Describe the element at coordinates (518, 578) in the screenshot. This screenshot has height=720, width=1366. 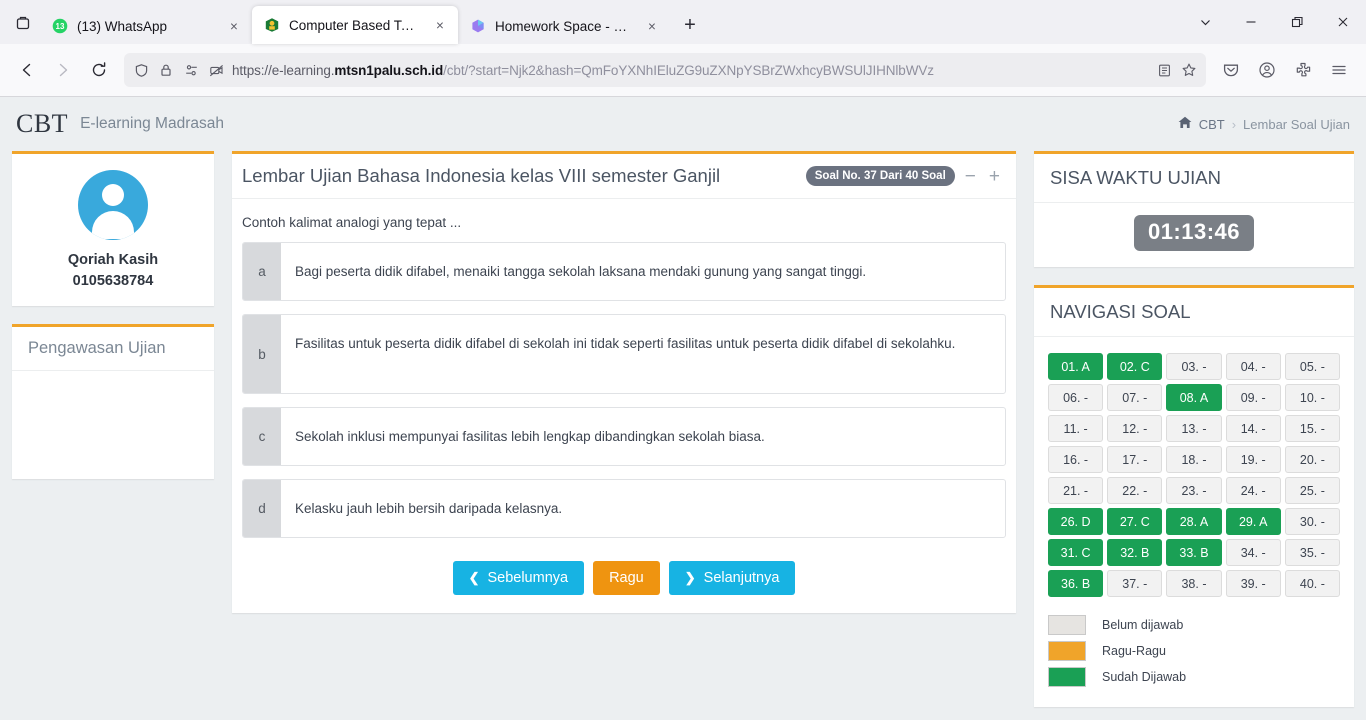
I see `previous-question-button: ❮ Sebelumnya` at that location.